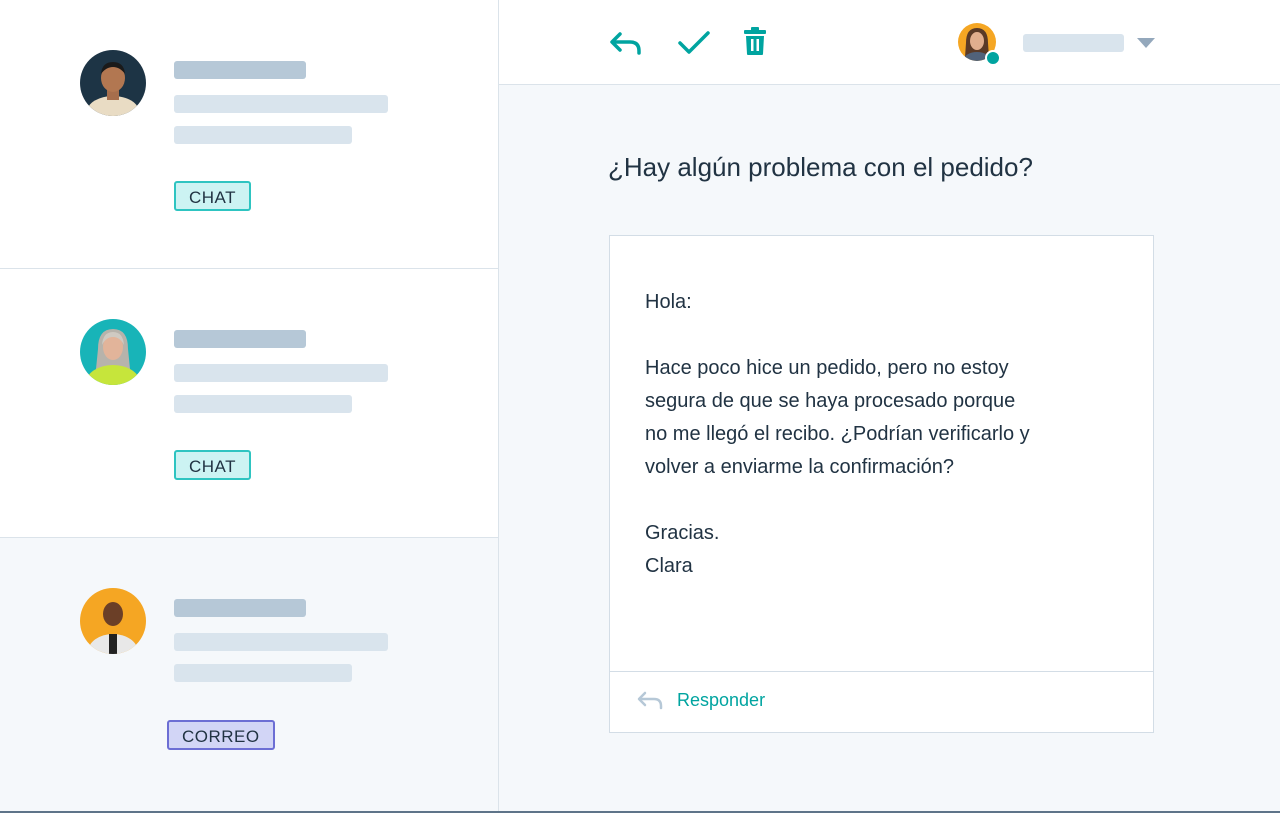 Image resolution: width=1280 pixels, height=813 pixels. What do you see at coordinates (1073, 43) in the screenshot?
I see `agent-name-placeholder` at bounding box center [1073, 43].